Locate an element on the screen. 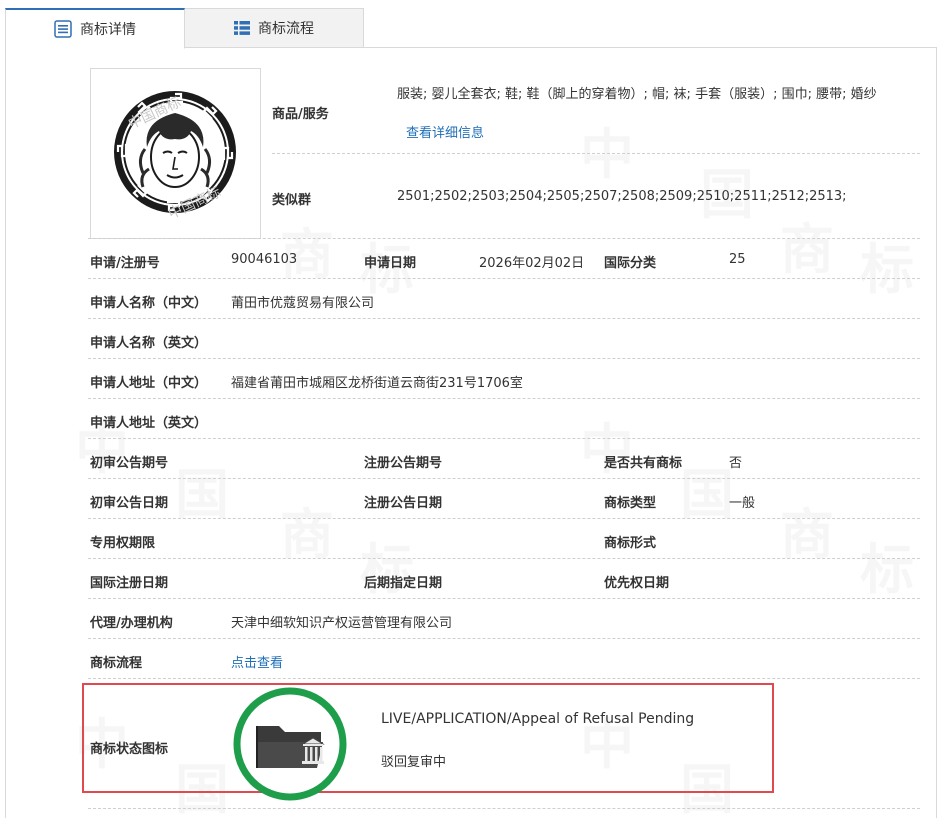 The width and height of the screenshot is (937, 818). reg-no-value: 90046103 is located at coordinates (264, 259).